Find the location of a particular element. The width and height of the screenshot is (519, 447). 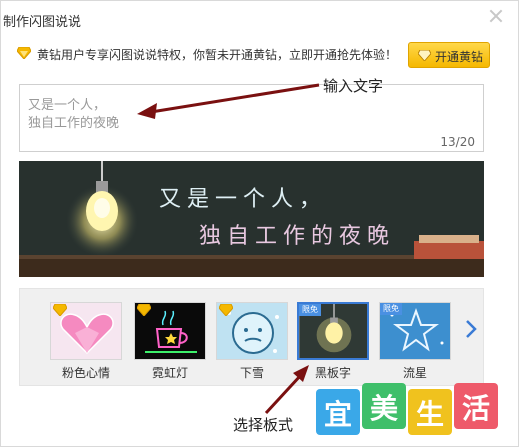

preview-line2: 独自工作的夜晚 is located at coordinates (297, 236).